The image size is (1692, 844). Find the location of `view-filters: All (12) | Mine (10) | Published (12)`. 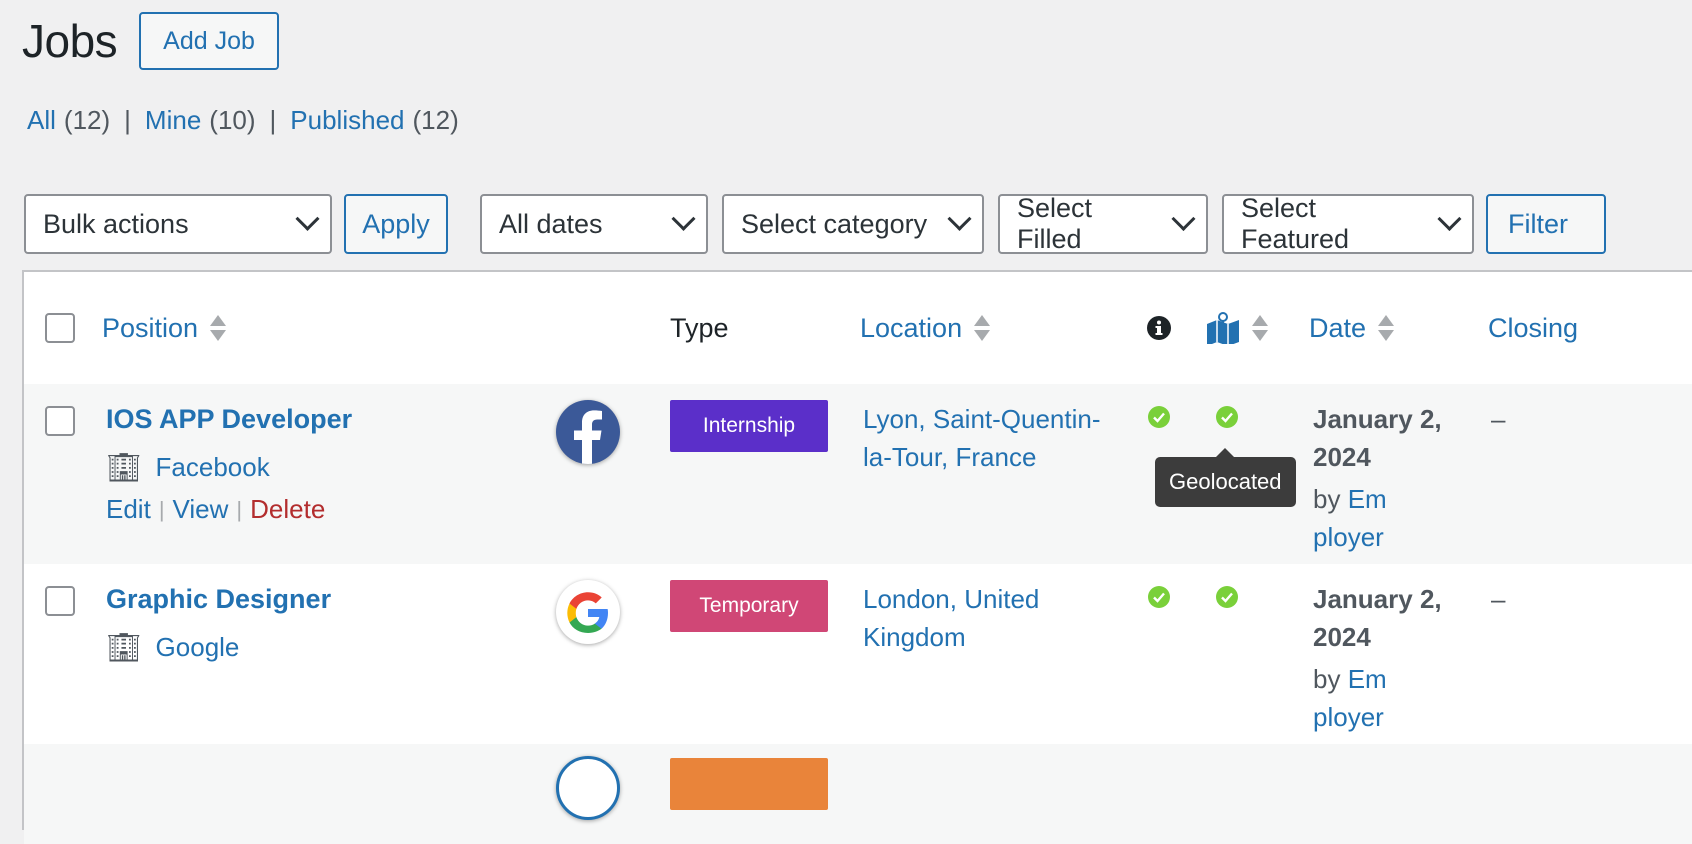

view-filters: All (12) | Mine (10) | Published (12) is located at coordinates (243, 120).